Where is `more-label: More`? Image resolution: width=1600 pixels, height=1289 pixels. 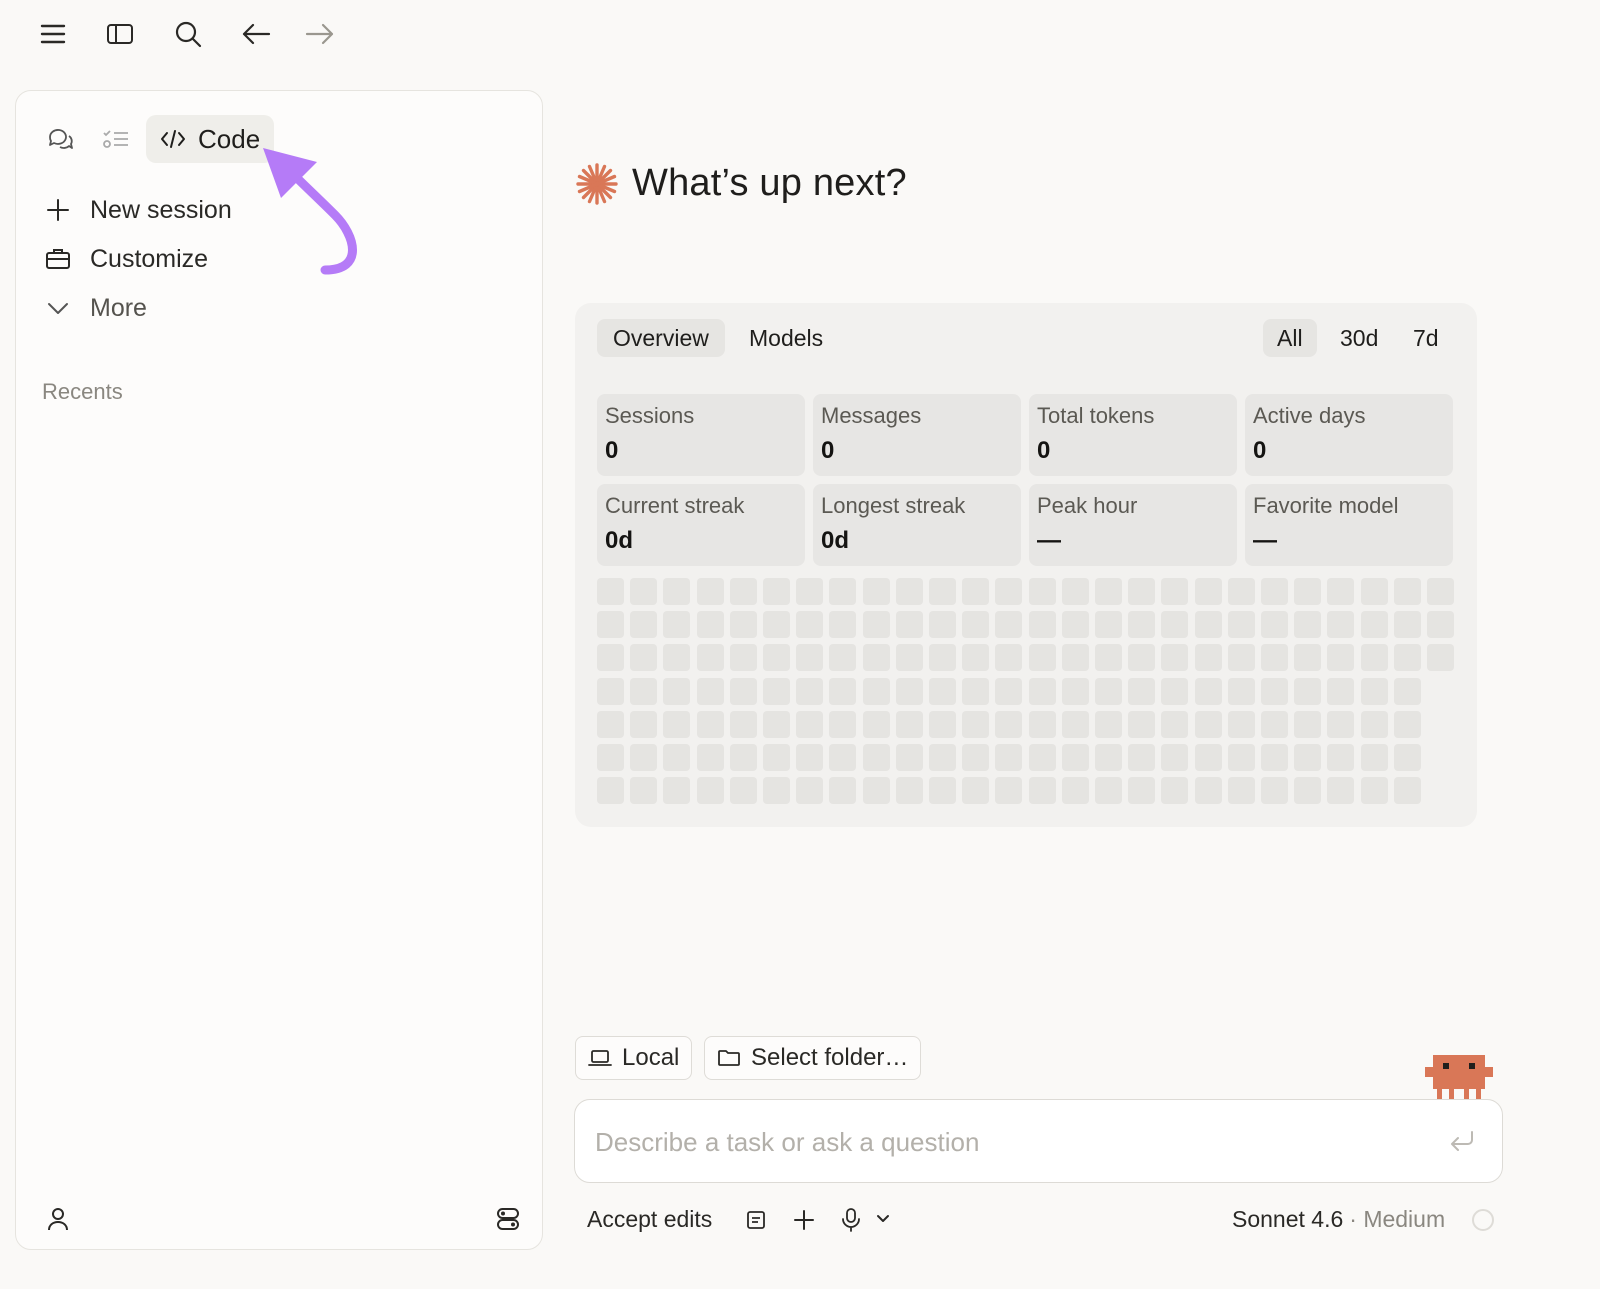
more-label: More is located at coordinates (118, 307).